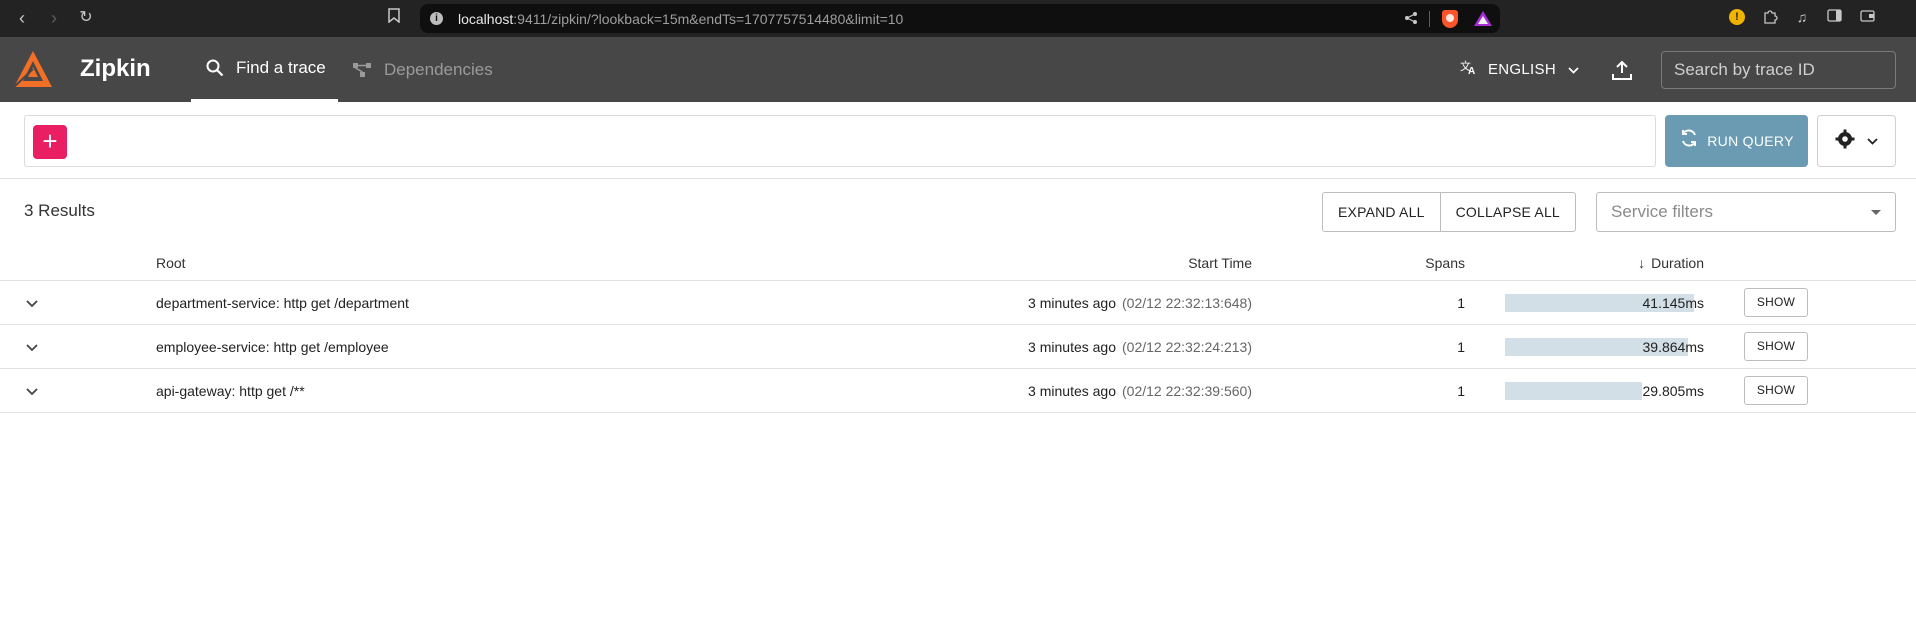 The image size is (1916, 632). Describe the element at coordinates (1187, 347) in the screenshot. I see `absolute-time: (02/12 22:32:24:213)` at that location.